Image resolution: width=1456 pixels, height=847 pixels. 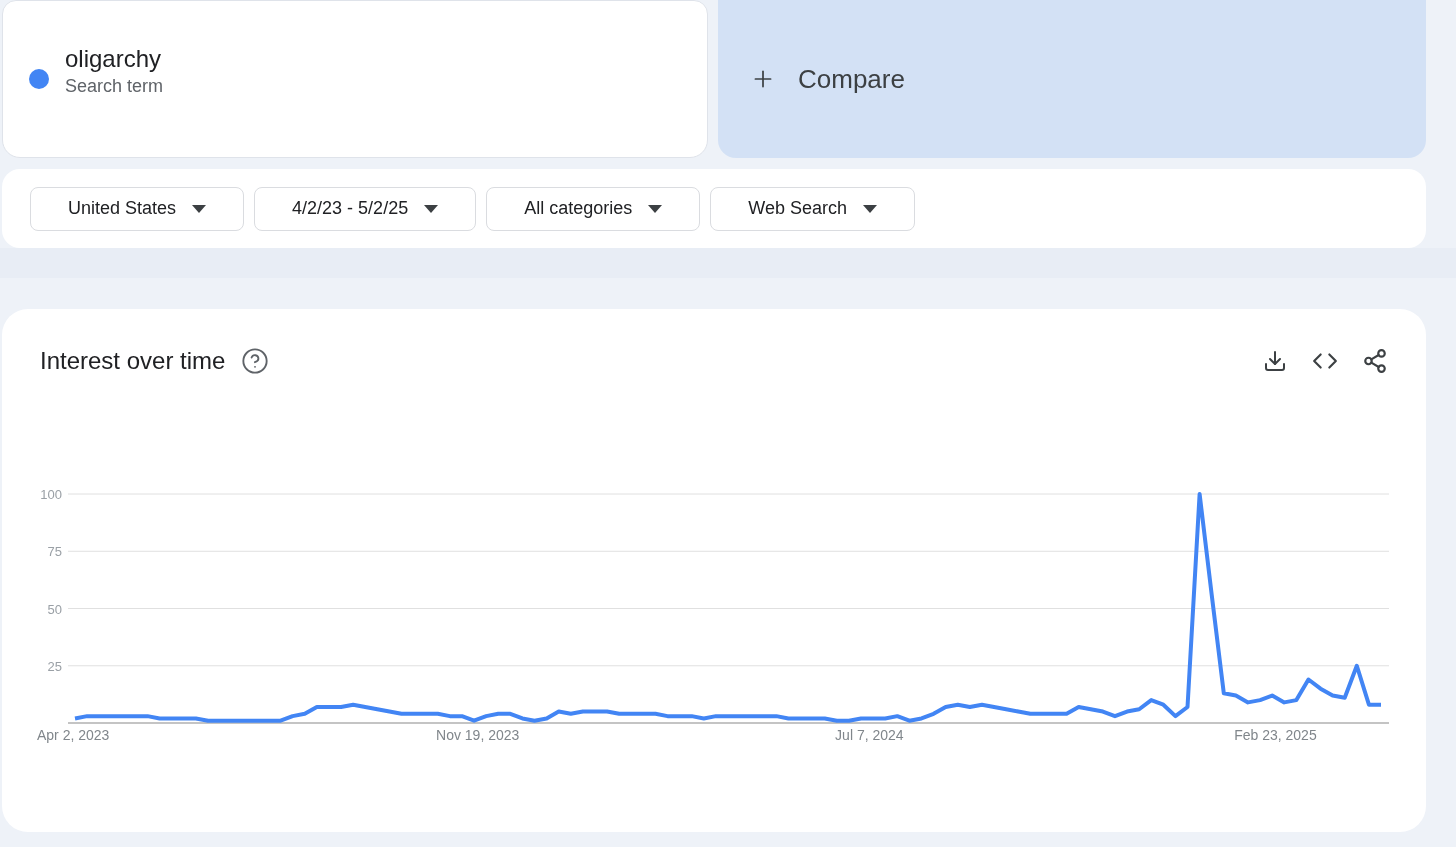 I want to click on filter-dropdown: Web Search, so click(x=812, y=208).